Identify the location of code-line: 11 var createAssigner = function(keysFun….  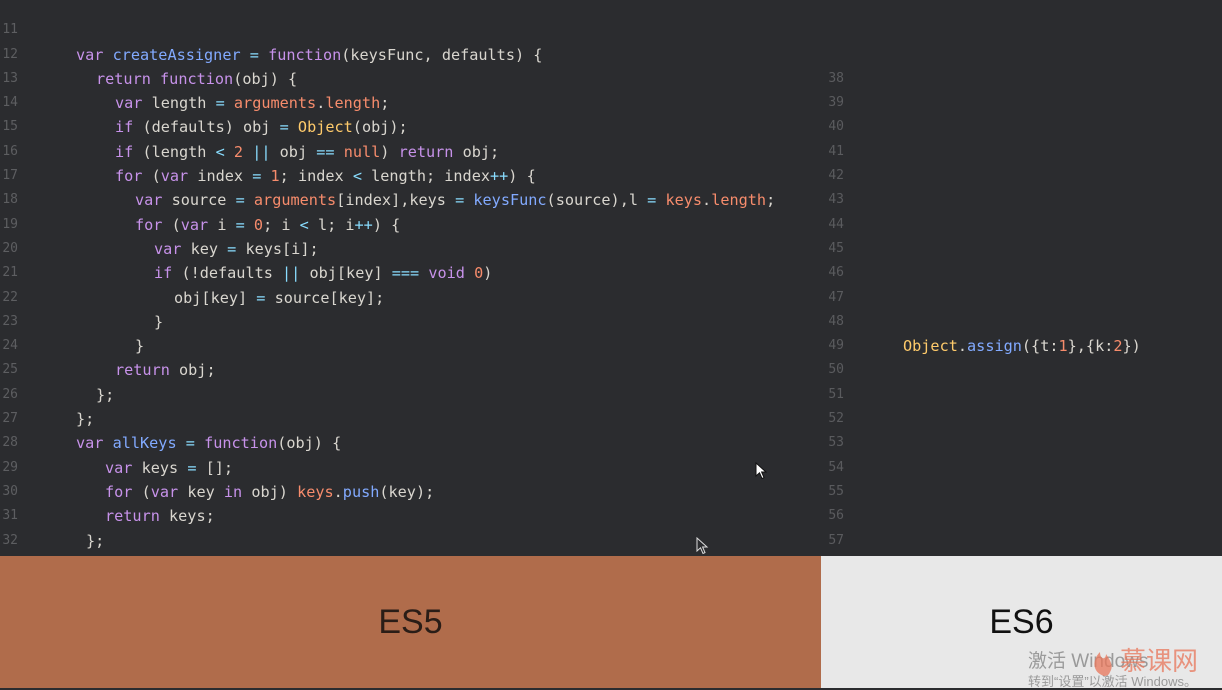
(611, 43).